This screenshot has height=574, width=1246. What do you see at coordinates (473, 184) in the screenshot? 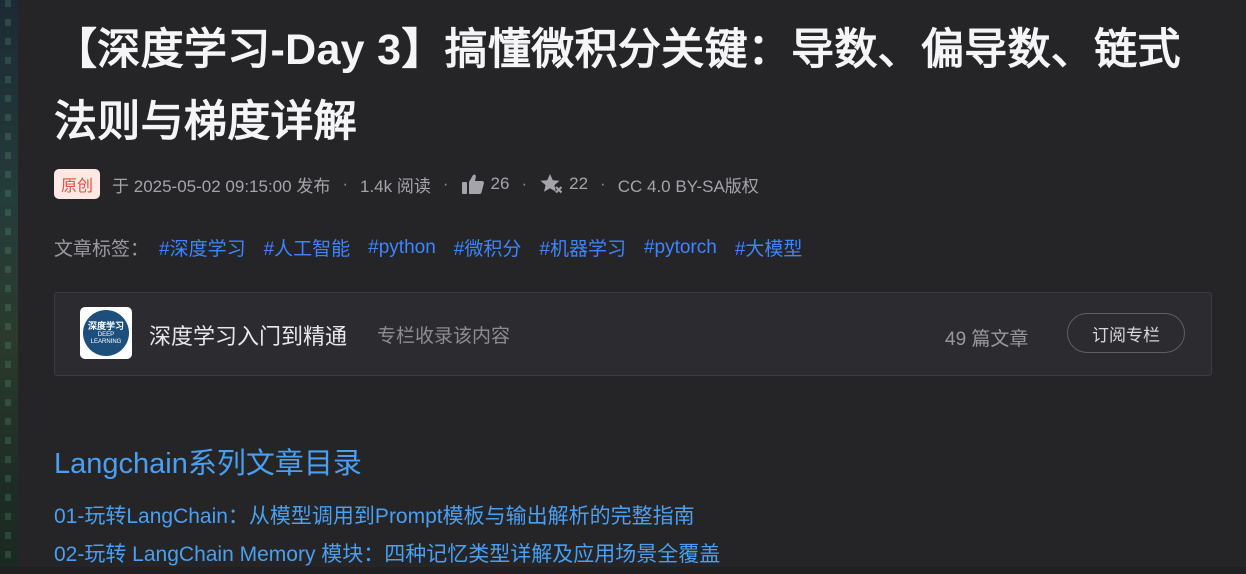
I see `thumbs-up-icon` at bounding box center [473, 184].